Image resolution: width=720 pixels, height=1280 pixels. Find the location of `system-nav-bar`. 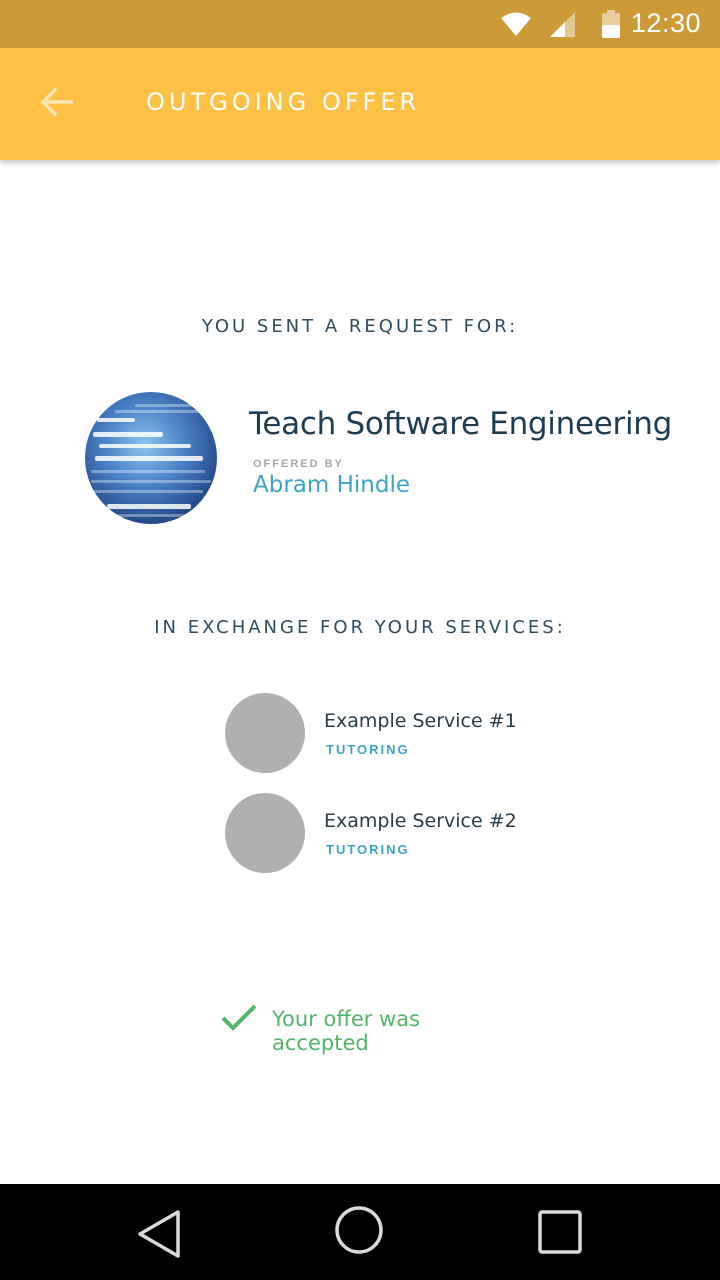

system-nav-bar is located at coordinates (360, 1232).